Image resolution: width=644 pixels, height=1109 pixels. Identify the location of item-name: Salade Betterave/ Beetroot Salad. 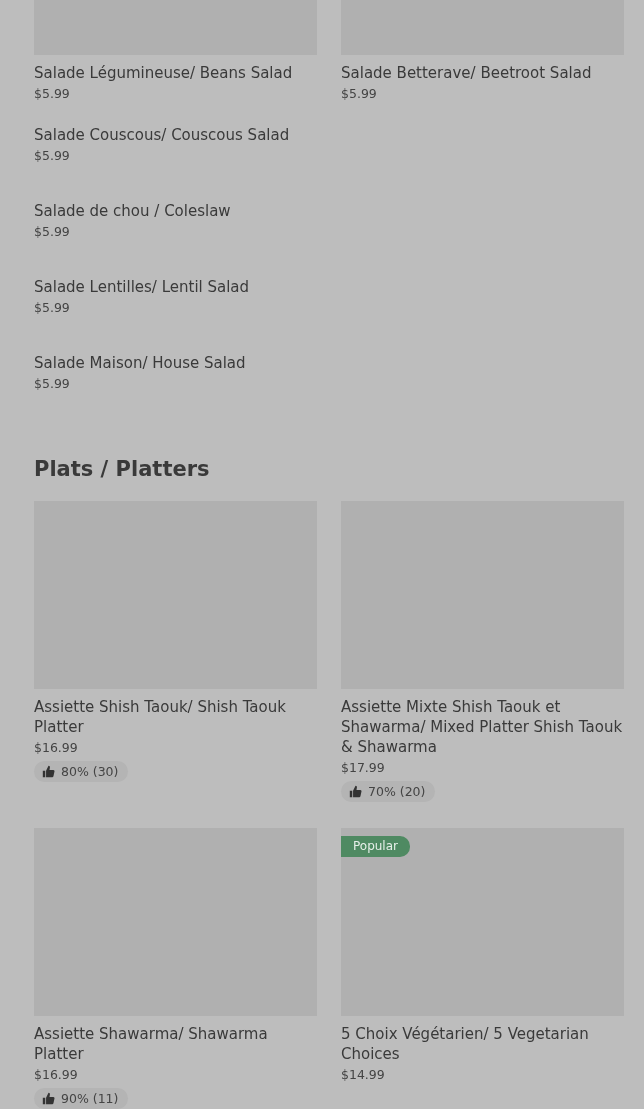
(482, 73).